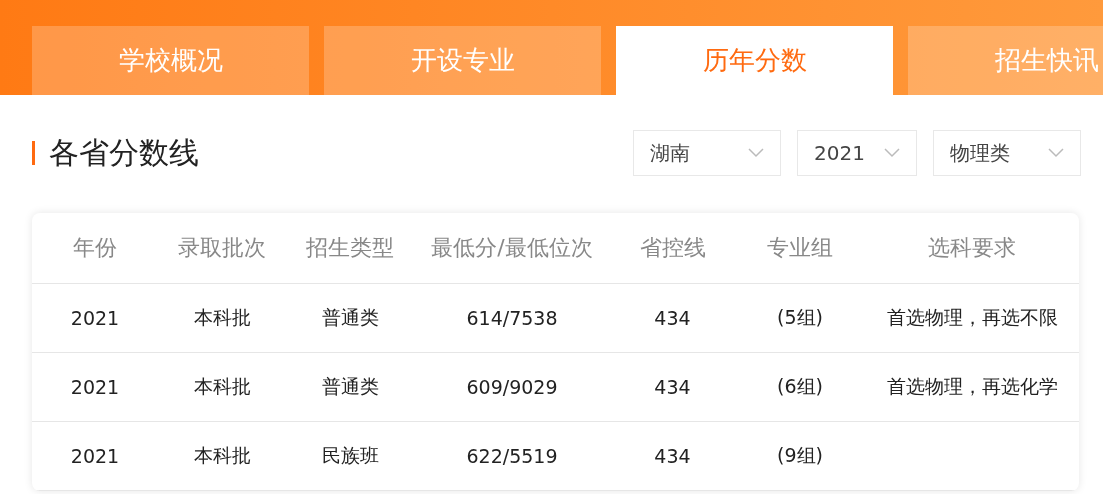 This screenshot has height=494, width=1103. What do you see at coordinates (222, 248) in the screenshot?
I see `column-header: 录取批次` at bounding box center [222, 248].